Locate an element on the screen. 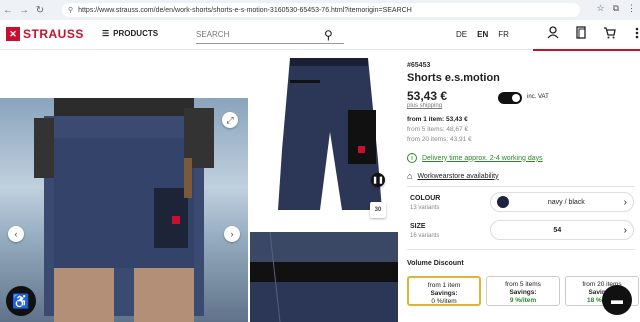 This screenshot has height=322, width=640. lang-de: DE is located at coordinates (461, 34).